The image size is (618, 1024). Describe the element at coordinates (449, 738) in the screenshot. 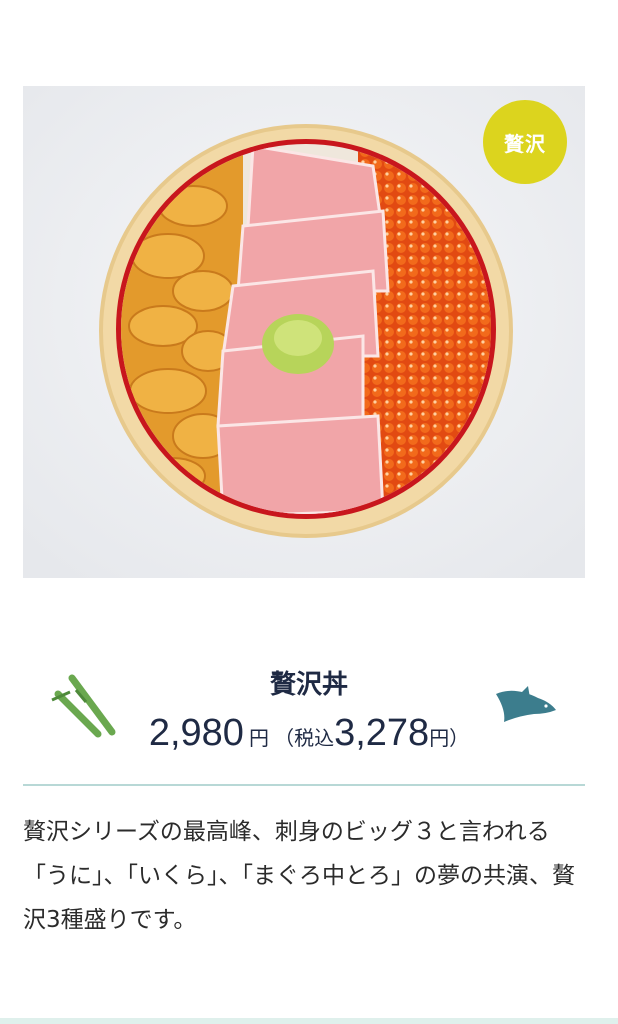

I see `tax-suffix: 円）` at that location.